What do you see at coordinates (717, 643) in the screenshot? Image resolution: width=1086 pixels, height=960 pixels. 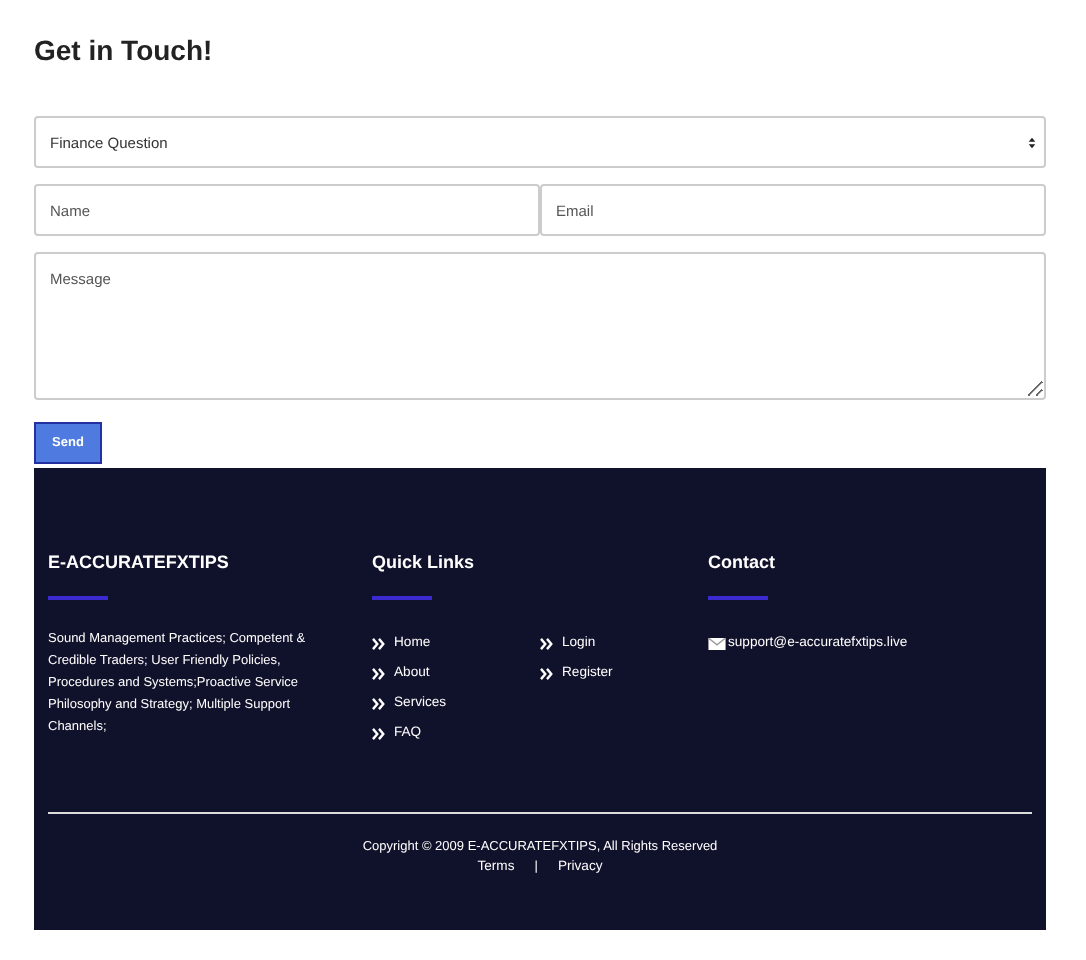 I see `envelope-icon` at bounding box center [717, 643].